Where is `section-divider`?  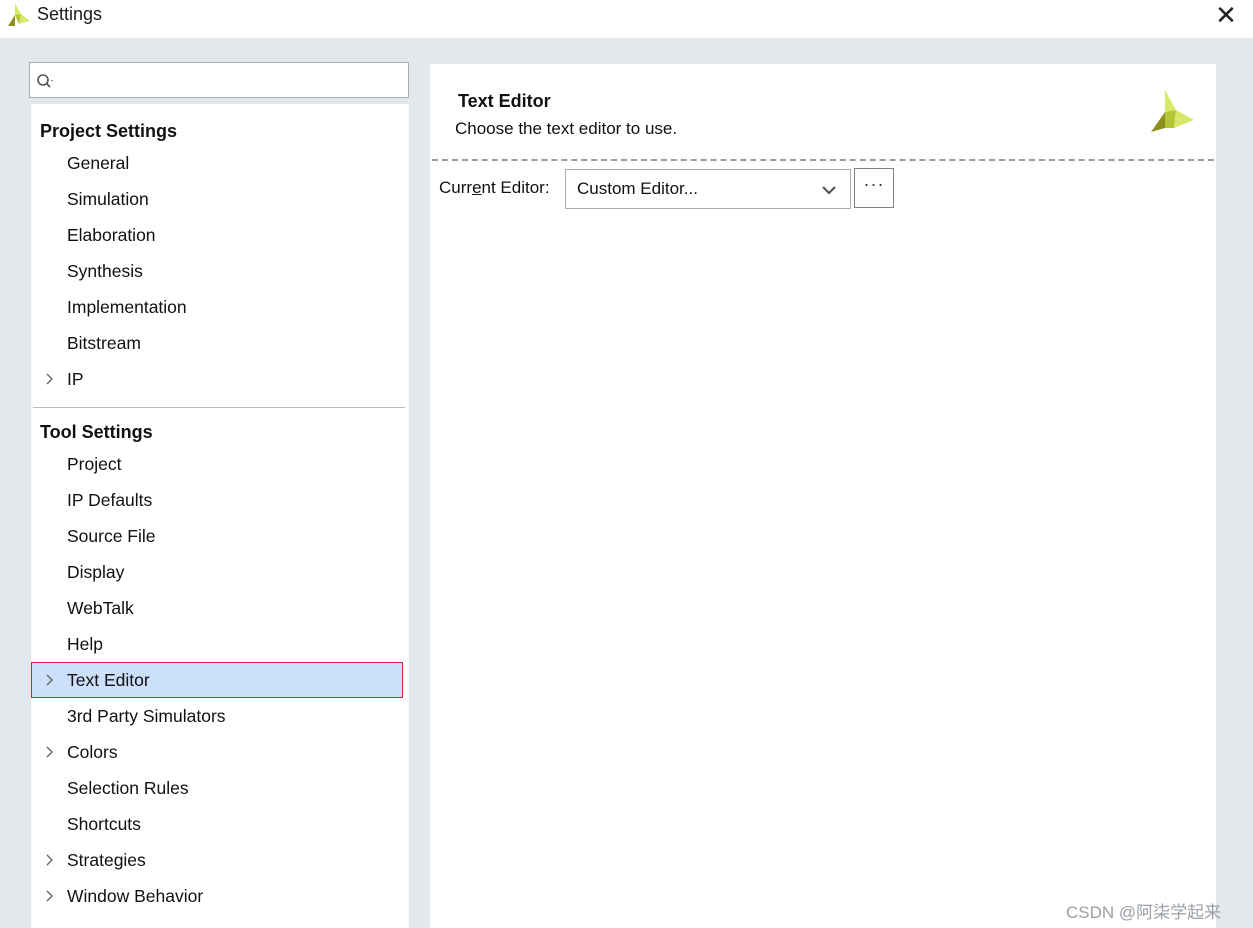 section-divider is located at coordinates (219, 407).